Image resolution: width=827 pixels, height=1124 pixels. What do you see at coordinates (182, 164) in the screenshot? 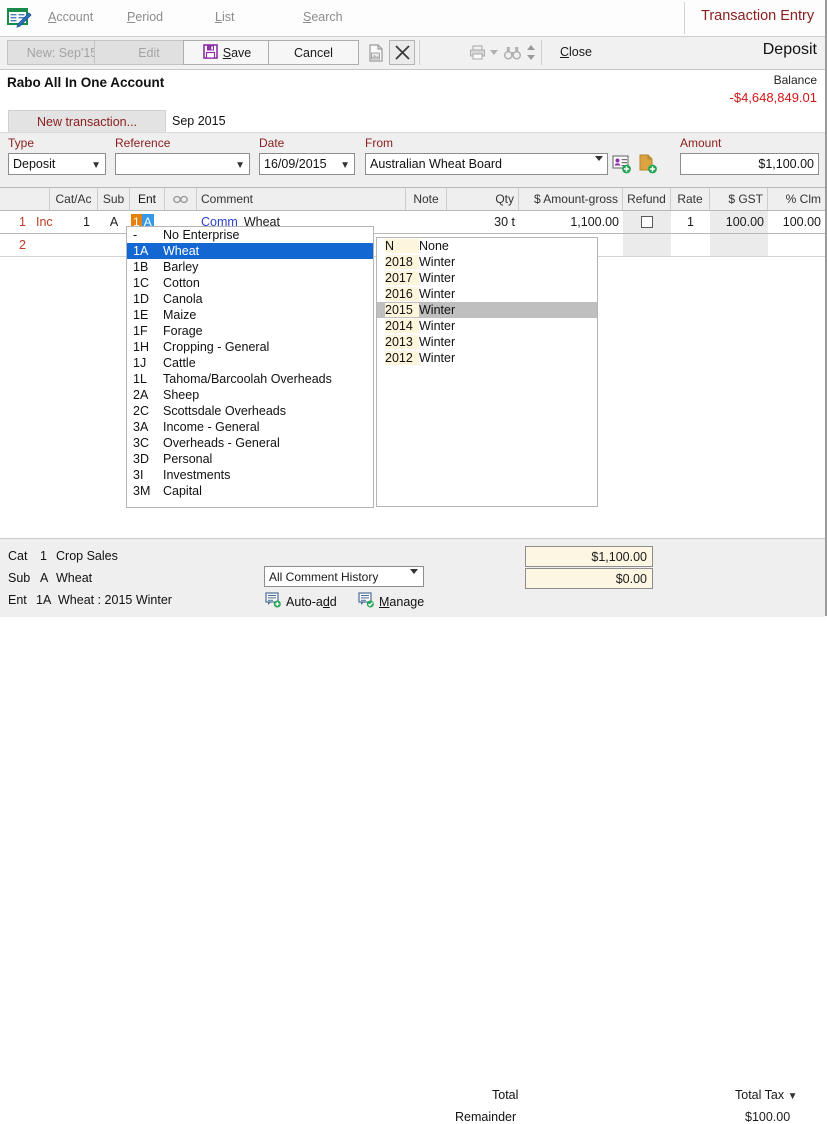
I see `reference-select: ▼` at bounding box center [182, 164].